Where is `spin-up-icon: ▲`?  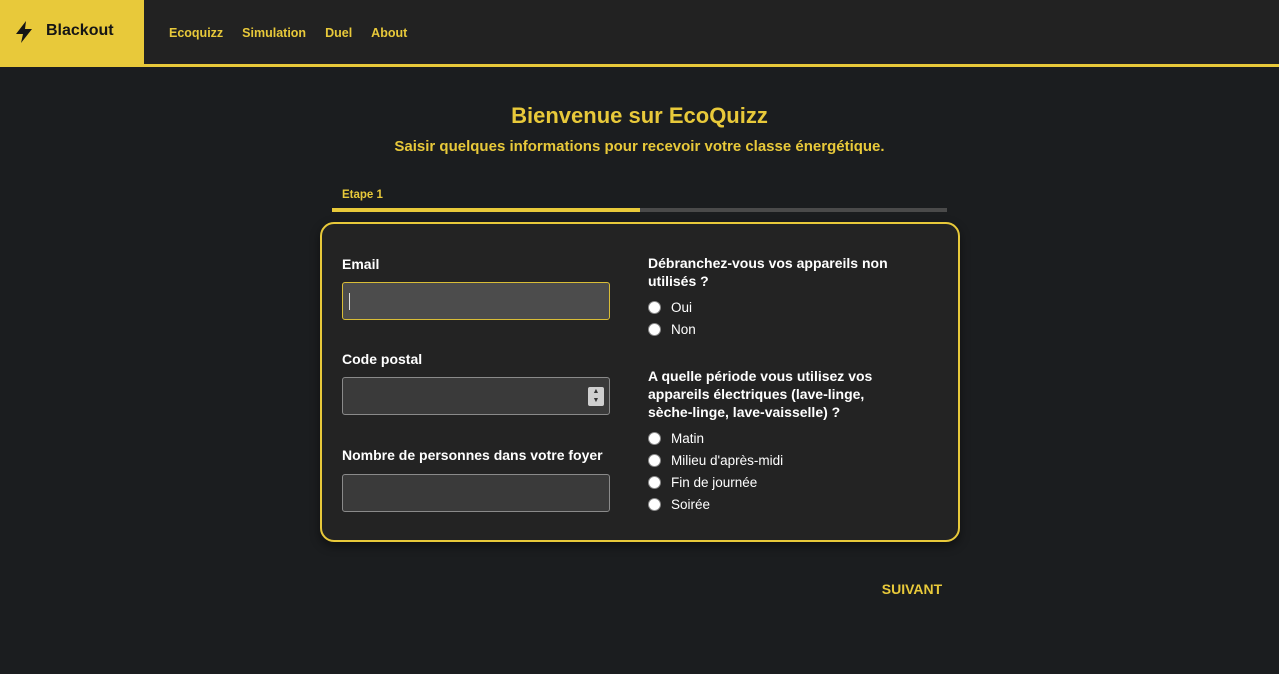
spin-up-icon: ▲ is located at coordinates (596, 392).